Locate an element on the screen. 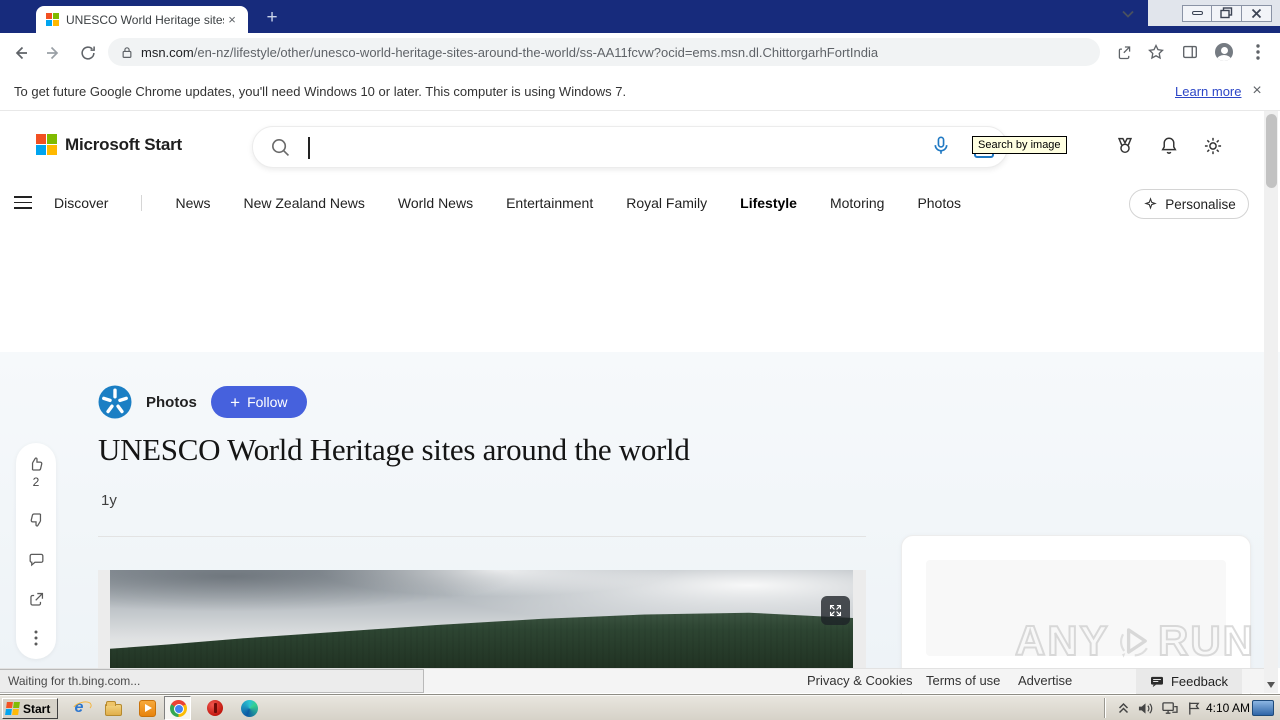 The height and width of the screenshot is (720, 1280). bookmark-star-icon is located at coordinates (1156, 52).